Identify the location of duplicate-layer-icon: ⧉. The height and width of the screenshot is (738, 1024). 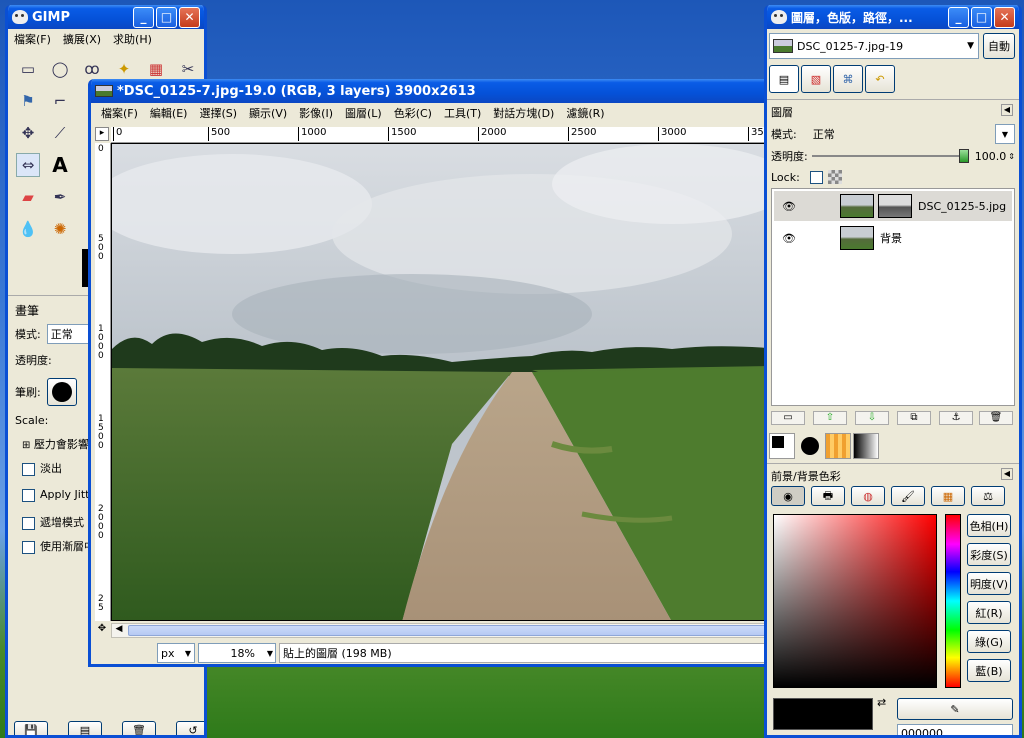
(914, 418).